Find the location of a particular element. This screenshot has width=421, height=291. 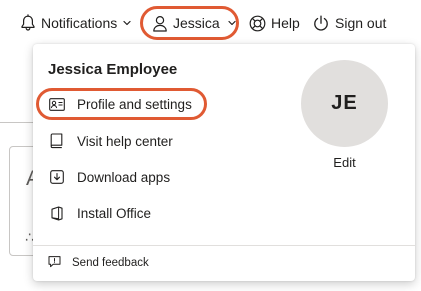

install-office-item: Install Office is located at coordinates (99, 213).